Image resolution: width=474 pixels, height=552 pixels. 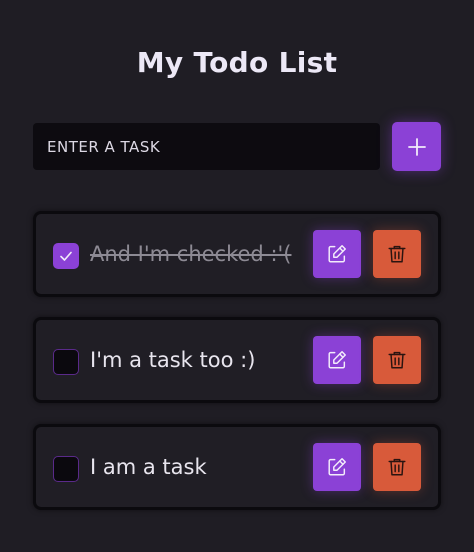 What do you see at coordinates (191, 254) in the screenshot?
I see `todo-text: And I'm checked :'(` at bounding box center [191, 254].